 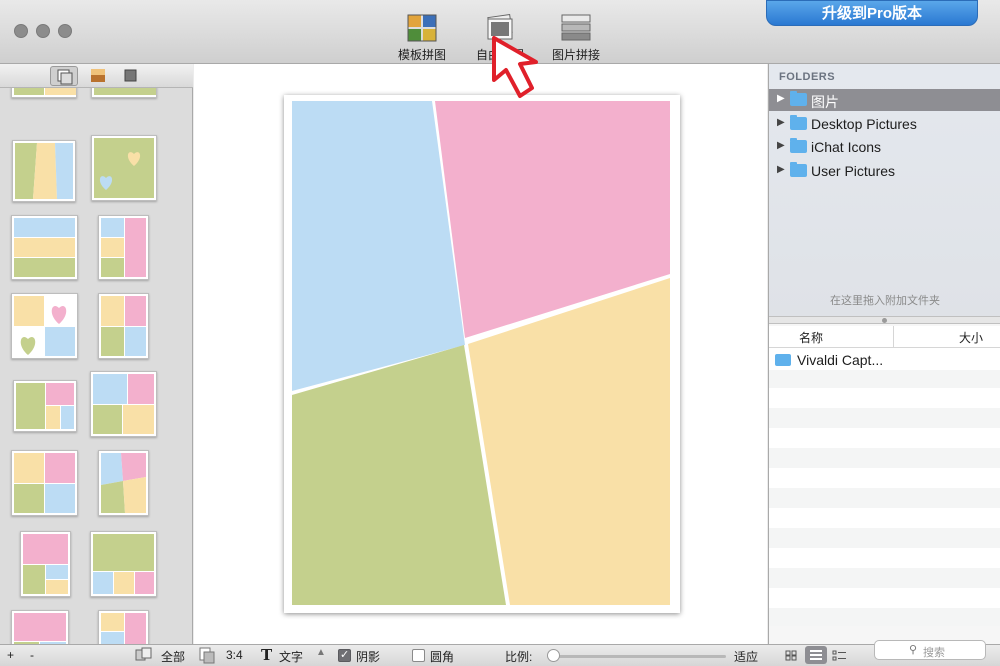 What do you see at coordinates (853, 171) in the screenshot?
I see `folder-label: User Pictures` at bounding box center [853, 171].